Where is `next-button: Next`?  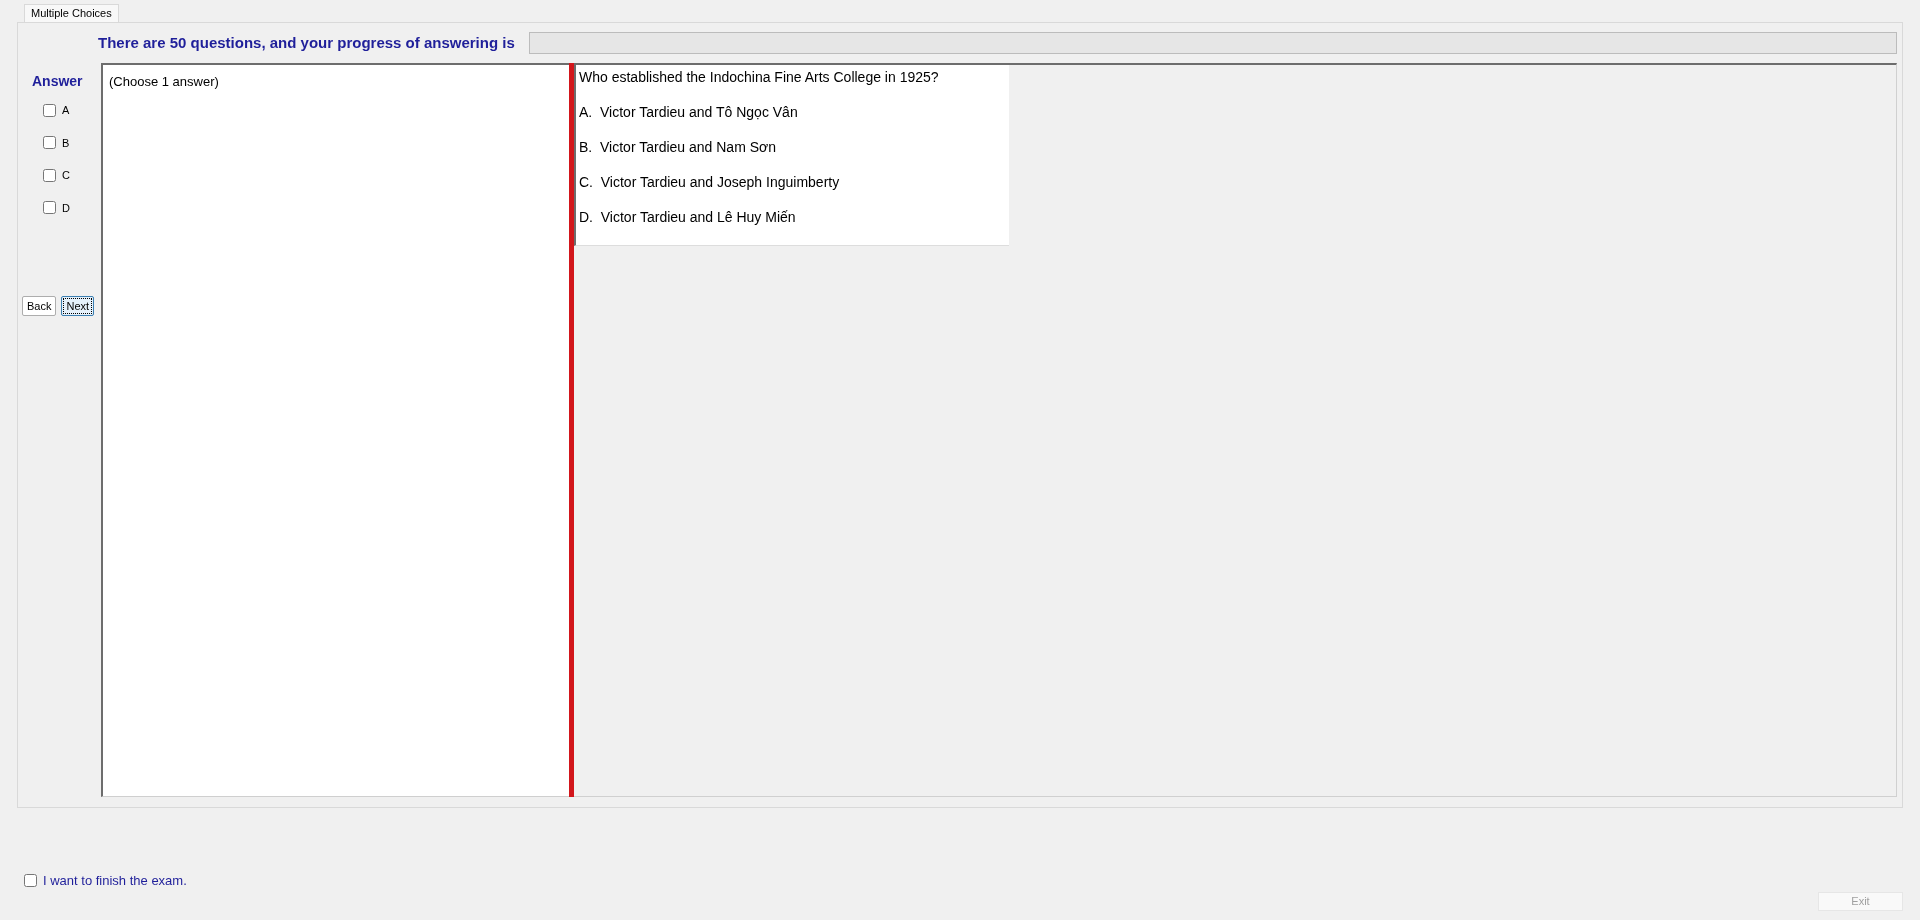 next-button: Next is located at coordinates (78, 306).